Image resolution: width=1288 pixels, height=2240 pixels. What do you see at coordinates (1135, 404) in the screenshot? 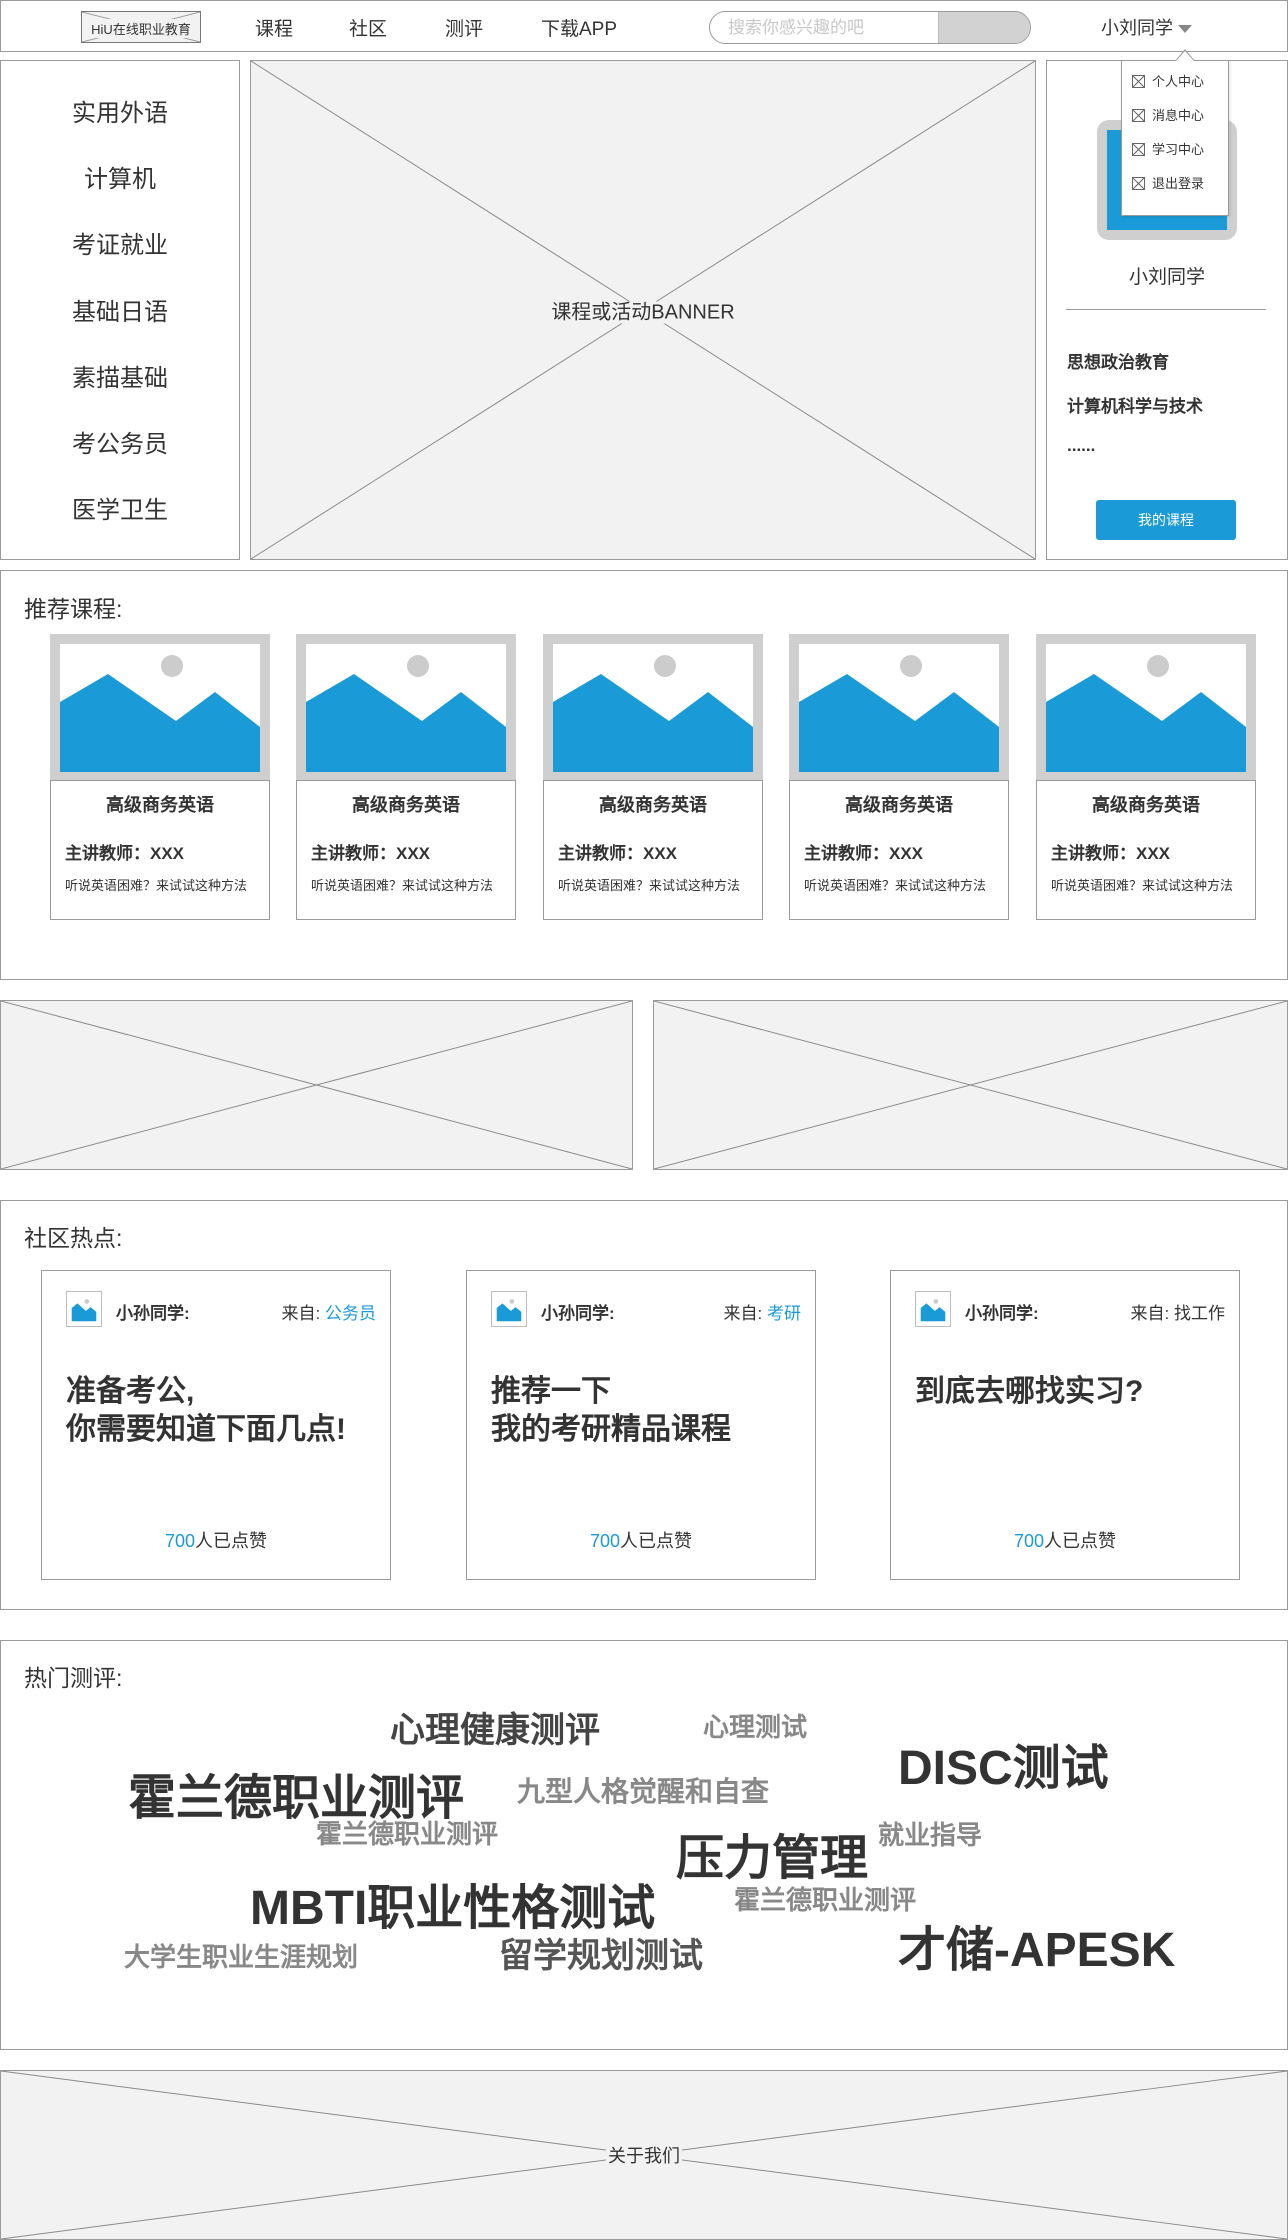
I see `profile-course-item: 计算机科学与技术` at bounding box center [1135, 404].